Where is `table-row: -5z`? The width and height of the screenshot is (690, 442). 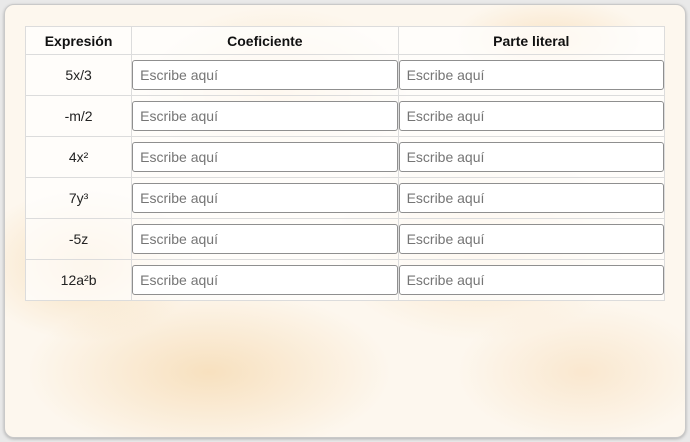
table-row: -5z is located at coordinates (345, 239).